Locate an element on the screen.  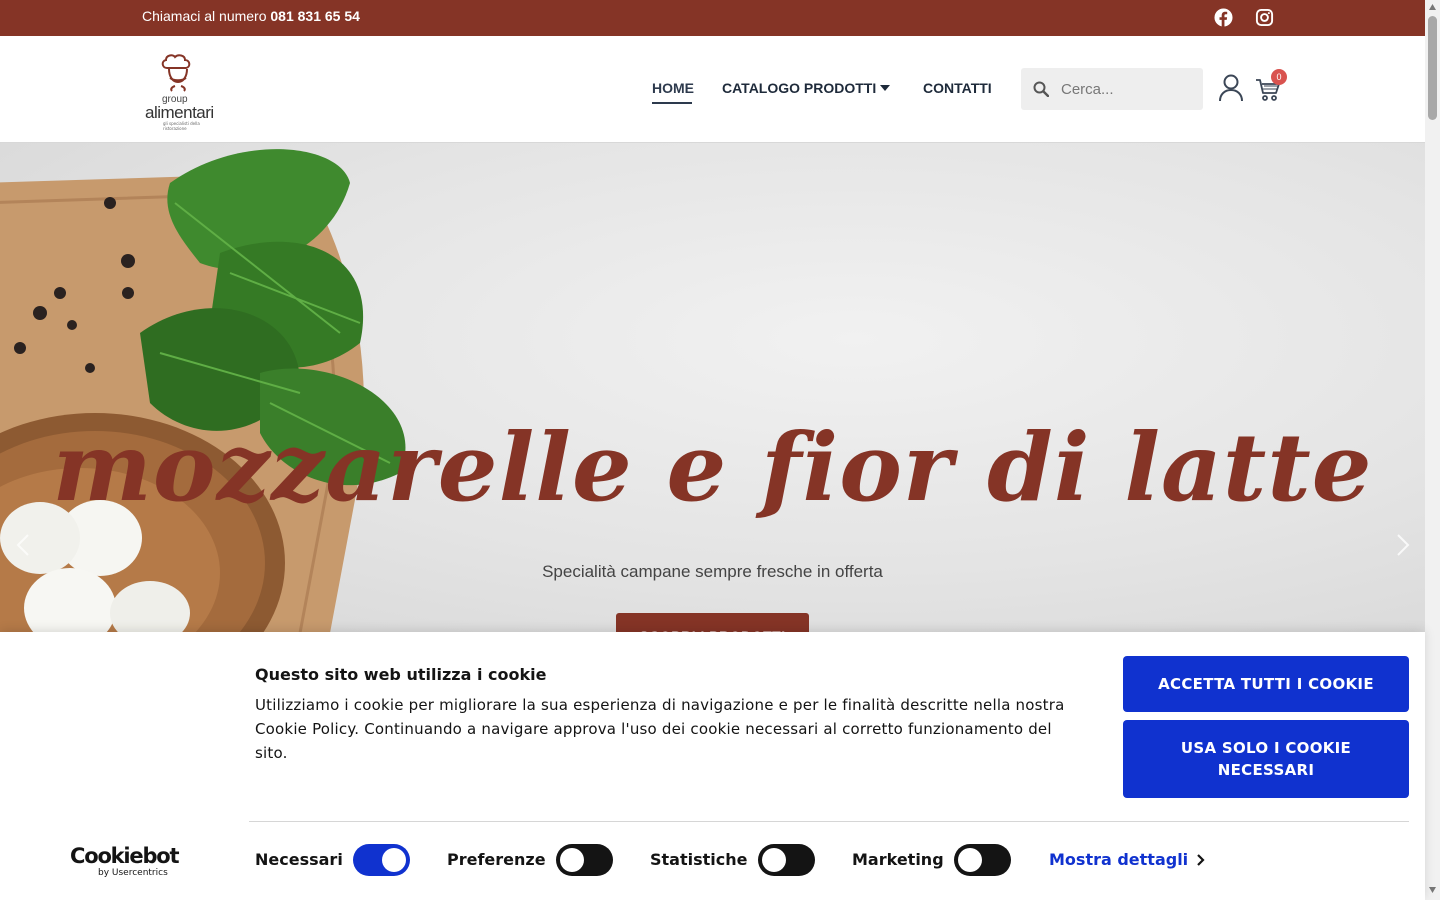
cookie-divider is located at coordinates (829, 821).